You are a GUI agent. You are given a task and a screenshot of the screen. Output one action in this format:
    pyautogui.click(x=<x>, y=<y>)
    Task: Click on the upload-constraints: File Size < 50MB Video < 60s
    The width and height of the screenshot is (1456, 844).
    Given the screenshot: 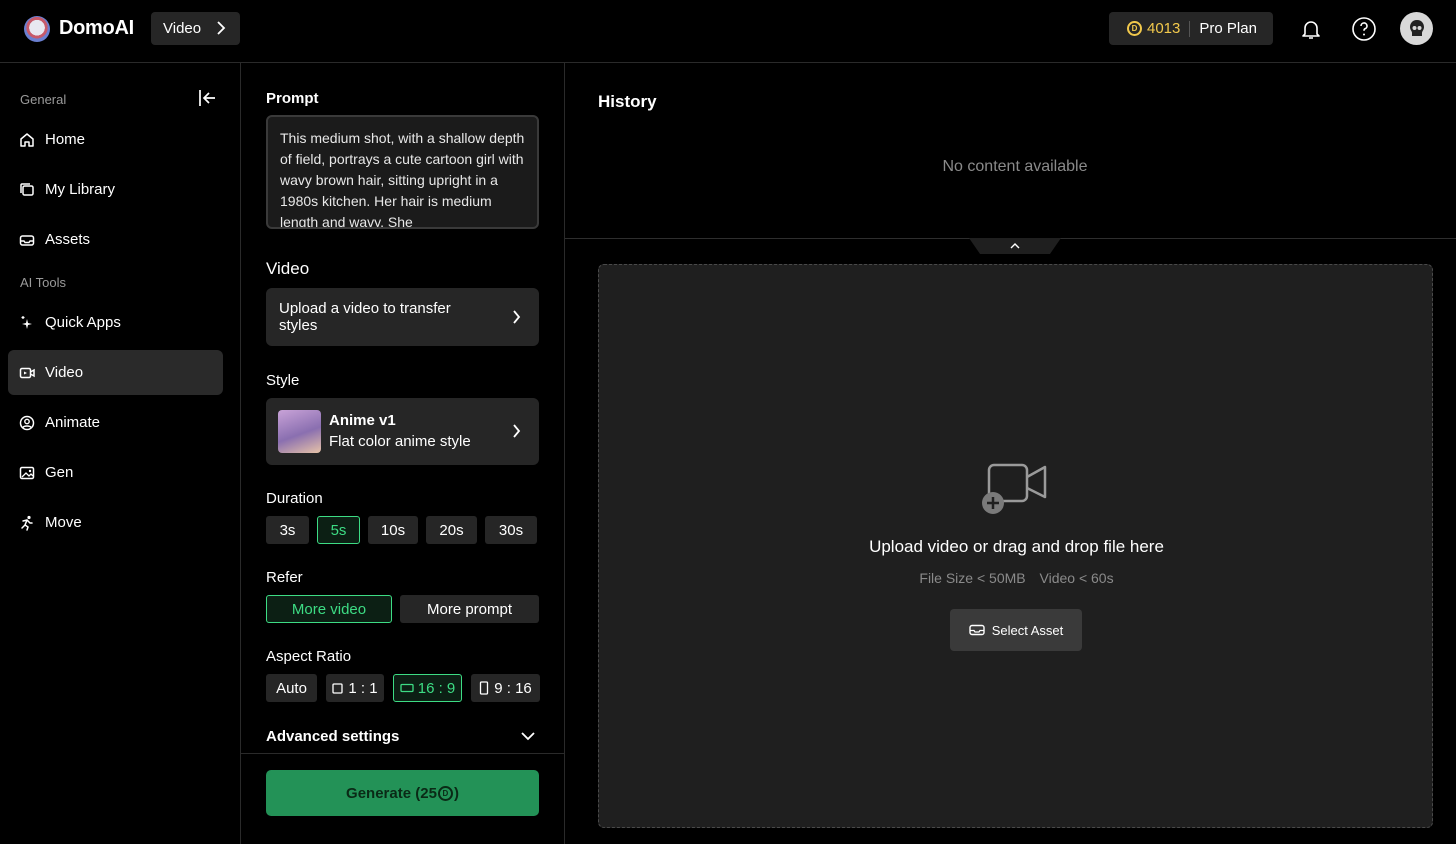 What is the action you would take?
    pyautogui.click(x=1016, y=578)
    